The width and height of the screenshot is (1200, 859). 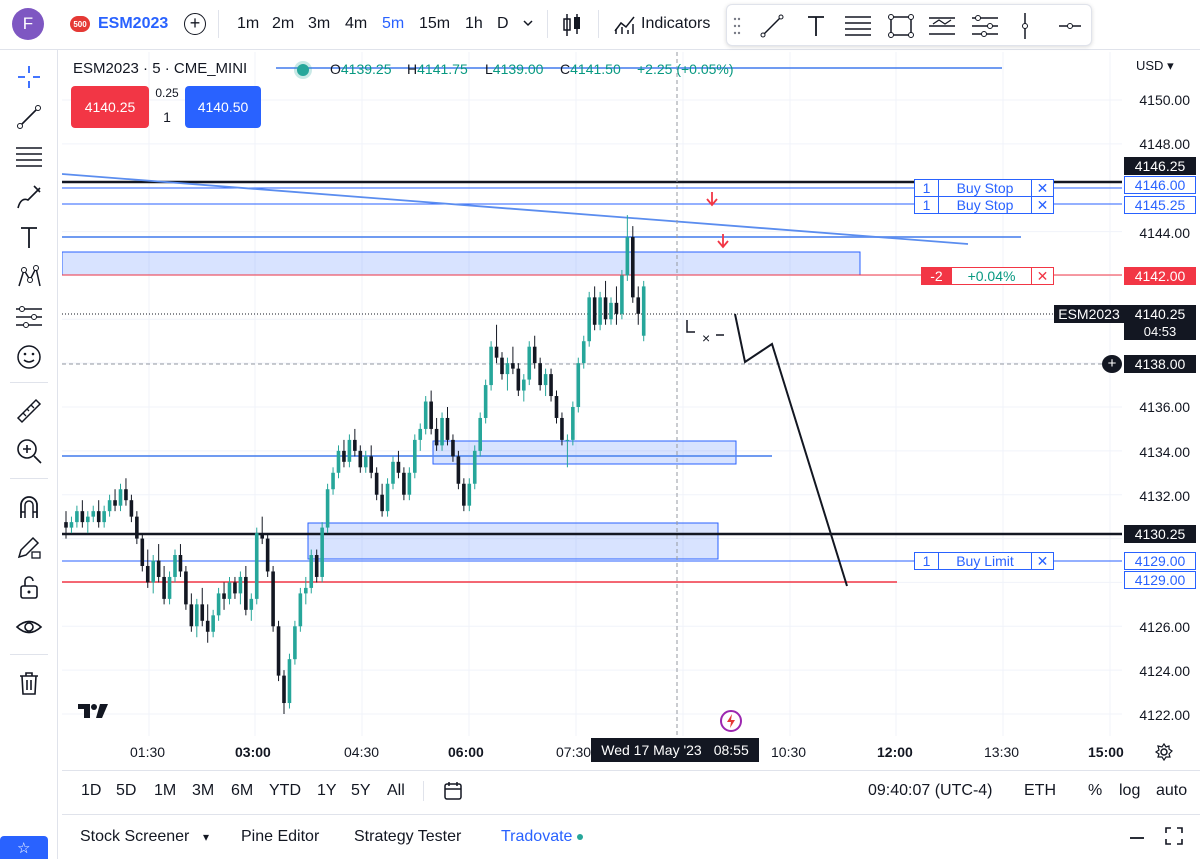 I want to click on currency-selector: USD ▾, so click(x=1155, y=66).